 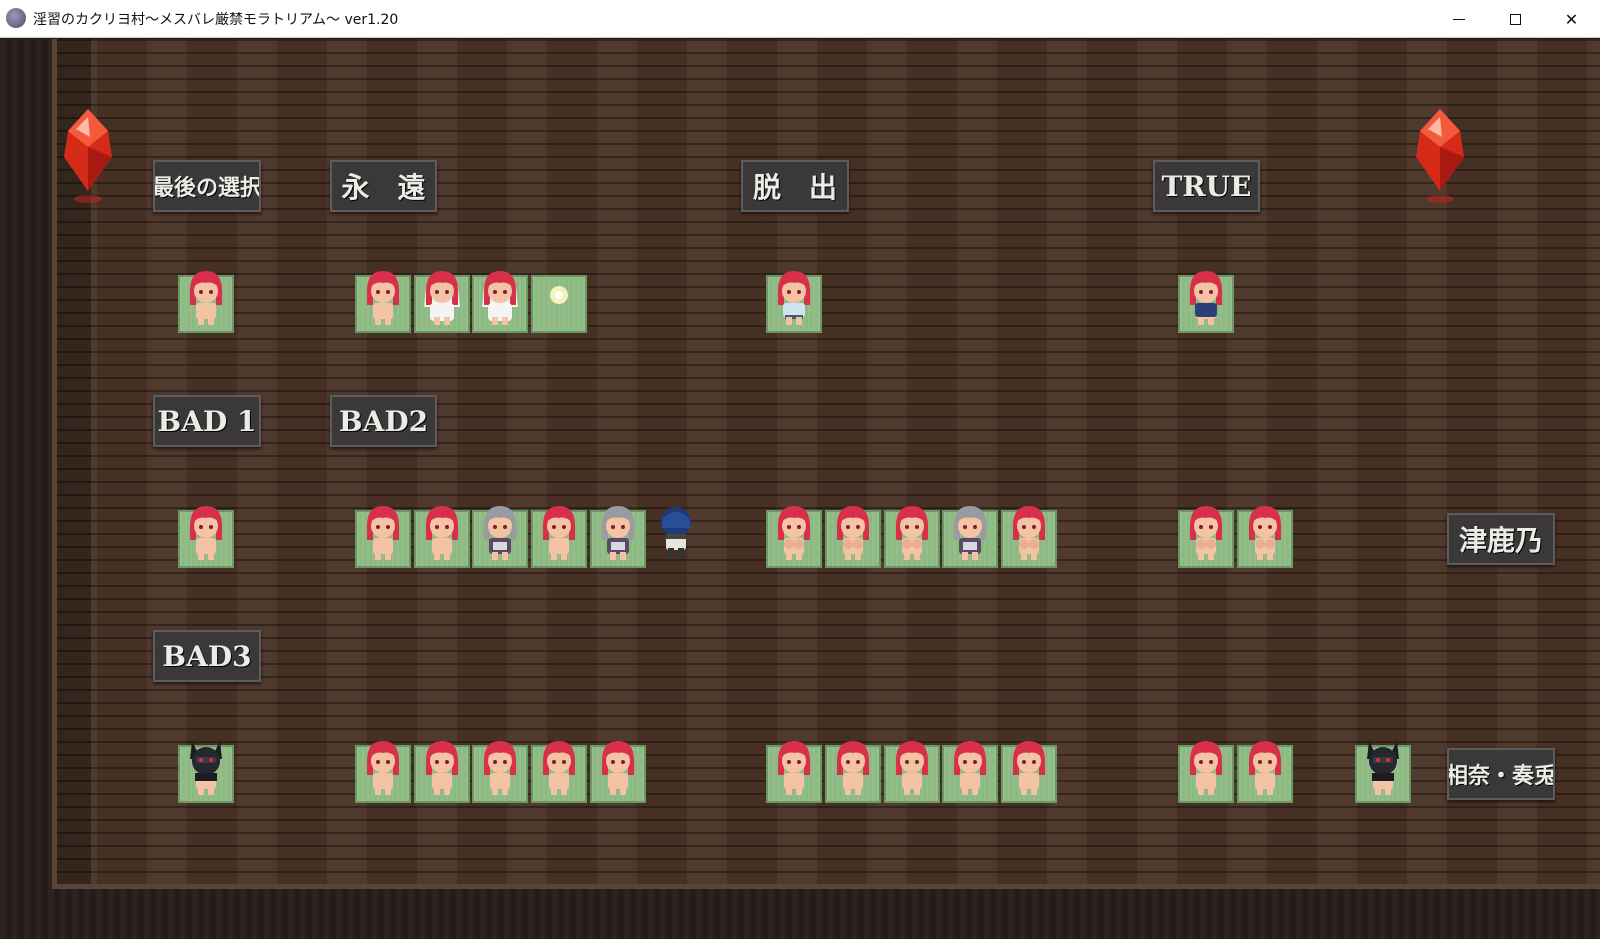 I want to click on sign-last-choice: 最後の選択, so click(x=207, y=186).